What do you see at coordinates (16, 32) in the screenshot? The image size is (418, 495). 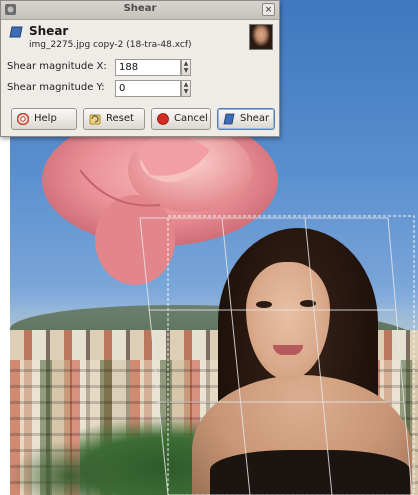 I see `shear-tool-icon` at bounding box center [16, 32].